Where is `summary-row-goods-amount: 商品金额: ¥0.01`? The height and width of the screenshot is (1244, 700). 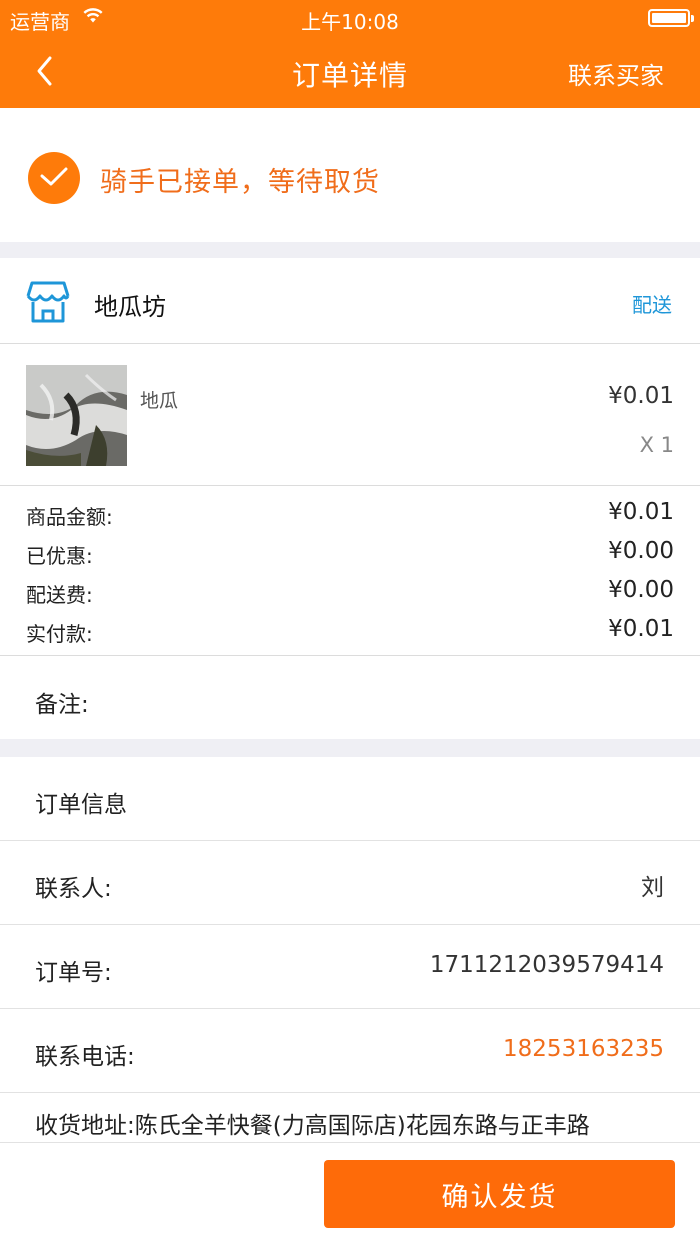
summary-row-goods-amount: 商品金额: ¥0.01 is located at coordinates (350, 515).